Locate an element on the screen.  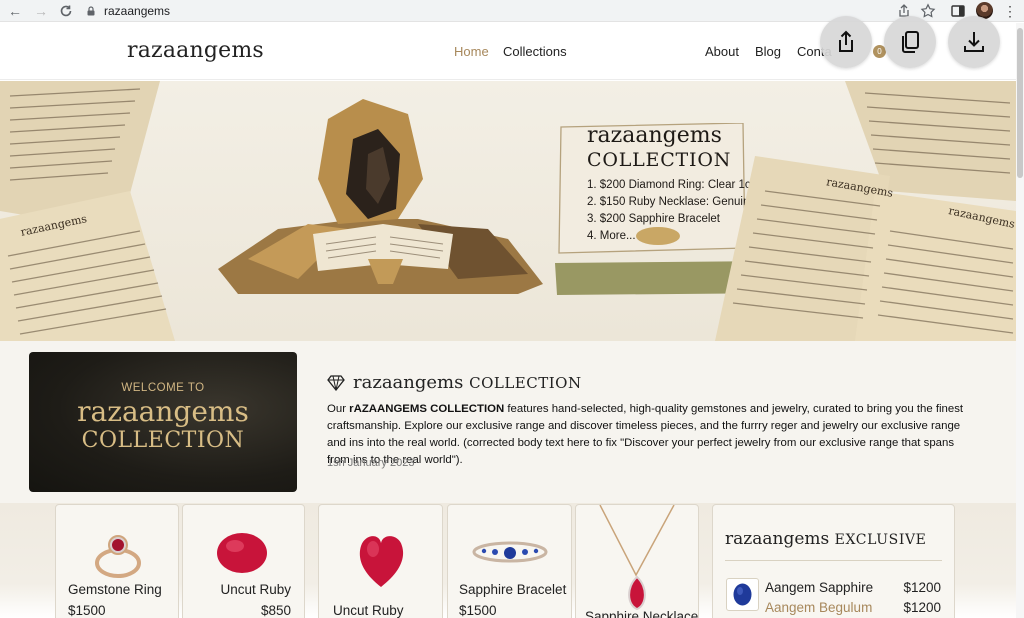
sapphire-gem-image is located at coordinates (742, 594).